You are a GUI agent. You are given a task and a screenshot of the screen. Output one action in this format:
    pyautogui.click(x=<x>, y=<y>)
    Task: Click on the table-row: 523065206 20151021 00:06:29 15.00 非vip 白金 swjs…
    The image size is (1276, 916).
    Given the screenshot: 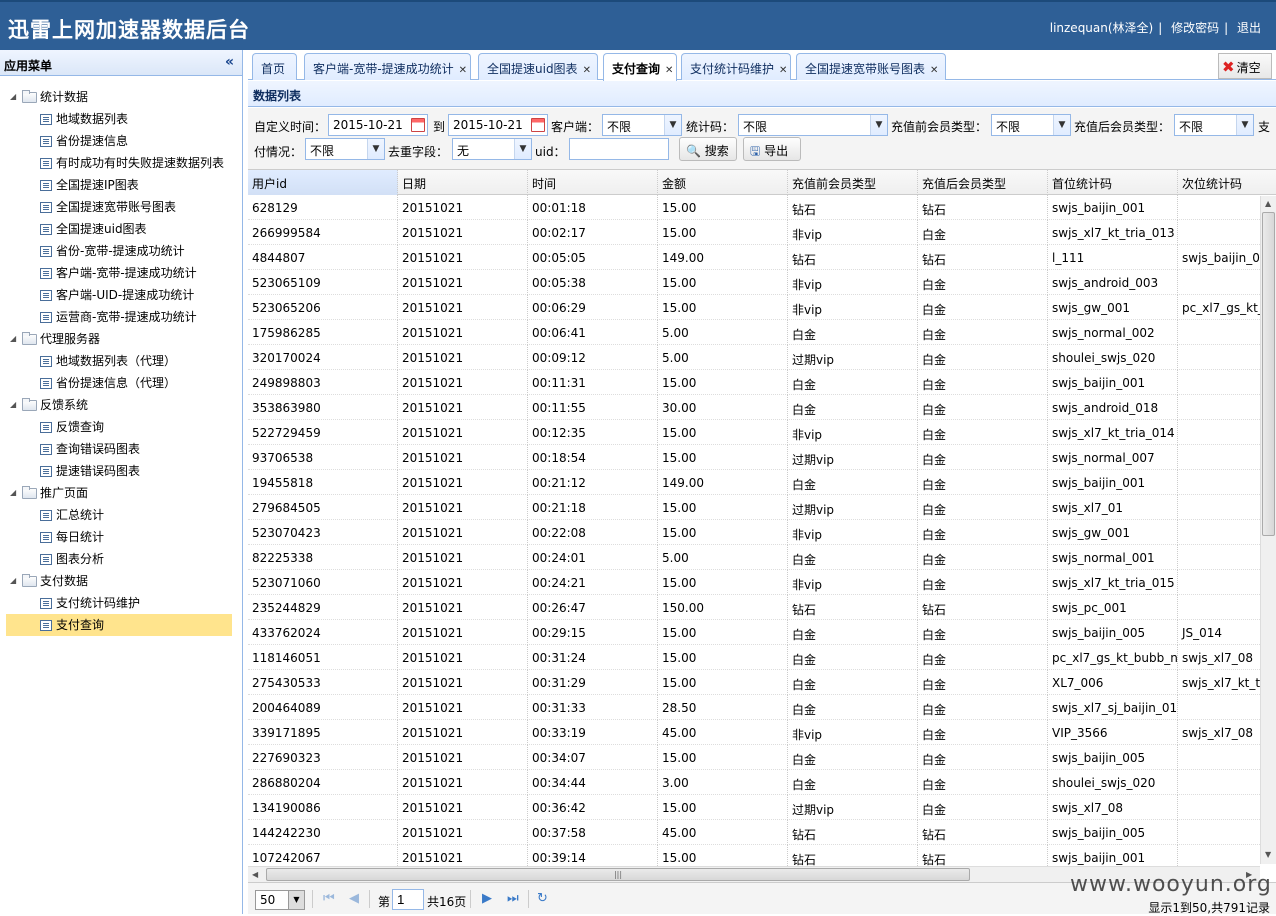 What is the action you would take?
    pyautogui.click(x=762, y=307)
    